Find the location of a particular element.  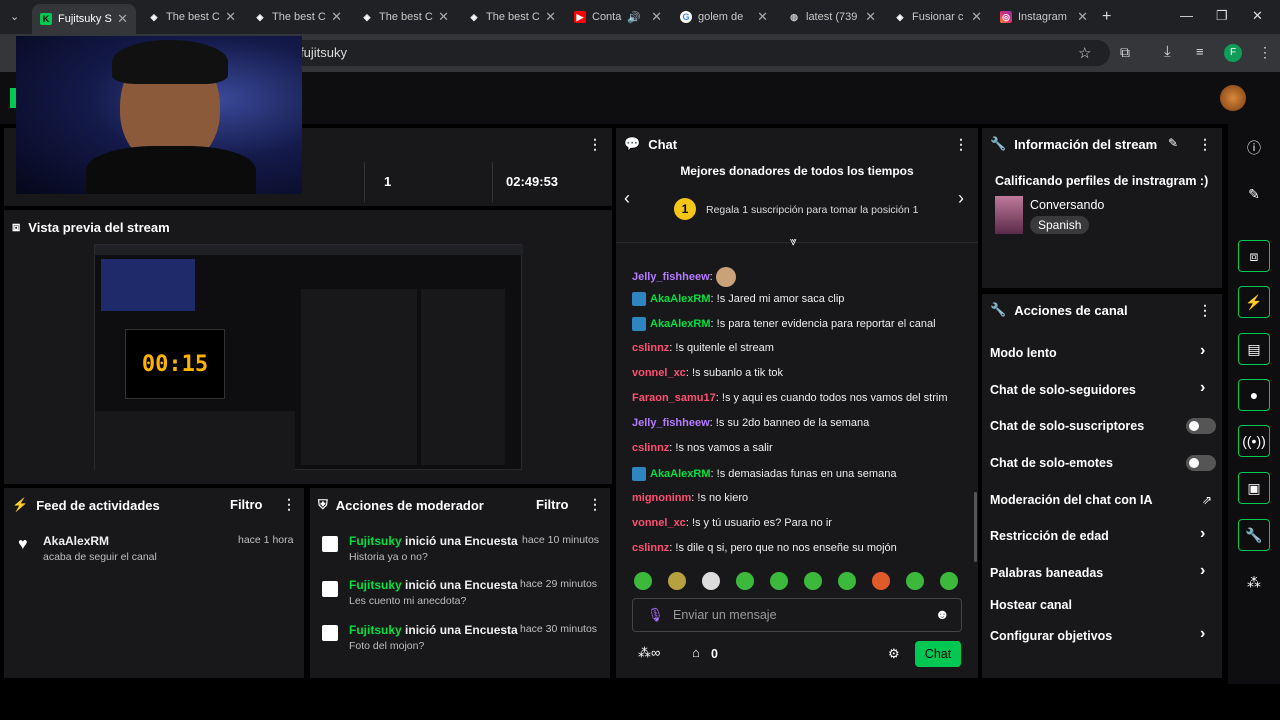

broadcast-icon: ((•)) is located at coordinates (1254, 441).